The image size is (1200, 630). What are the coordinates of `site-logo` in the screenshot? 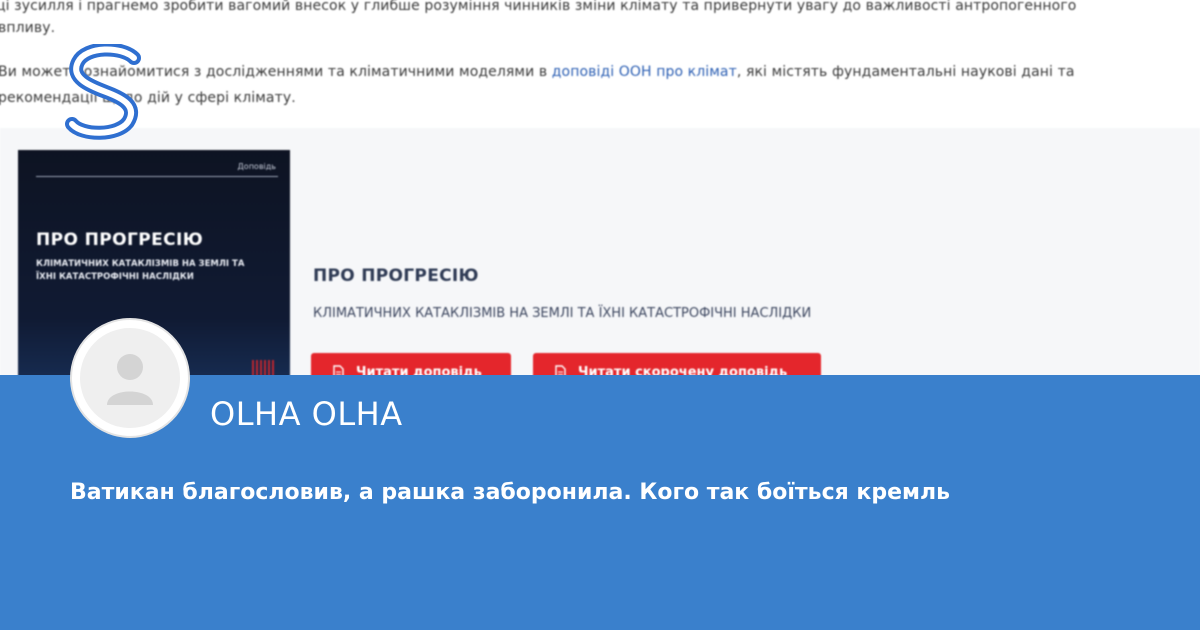 It's located at (104, 91).